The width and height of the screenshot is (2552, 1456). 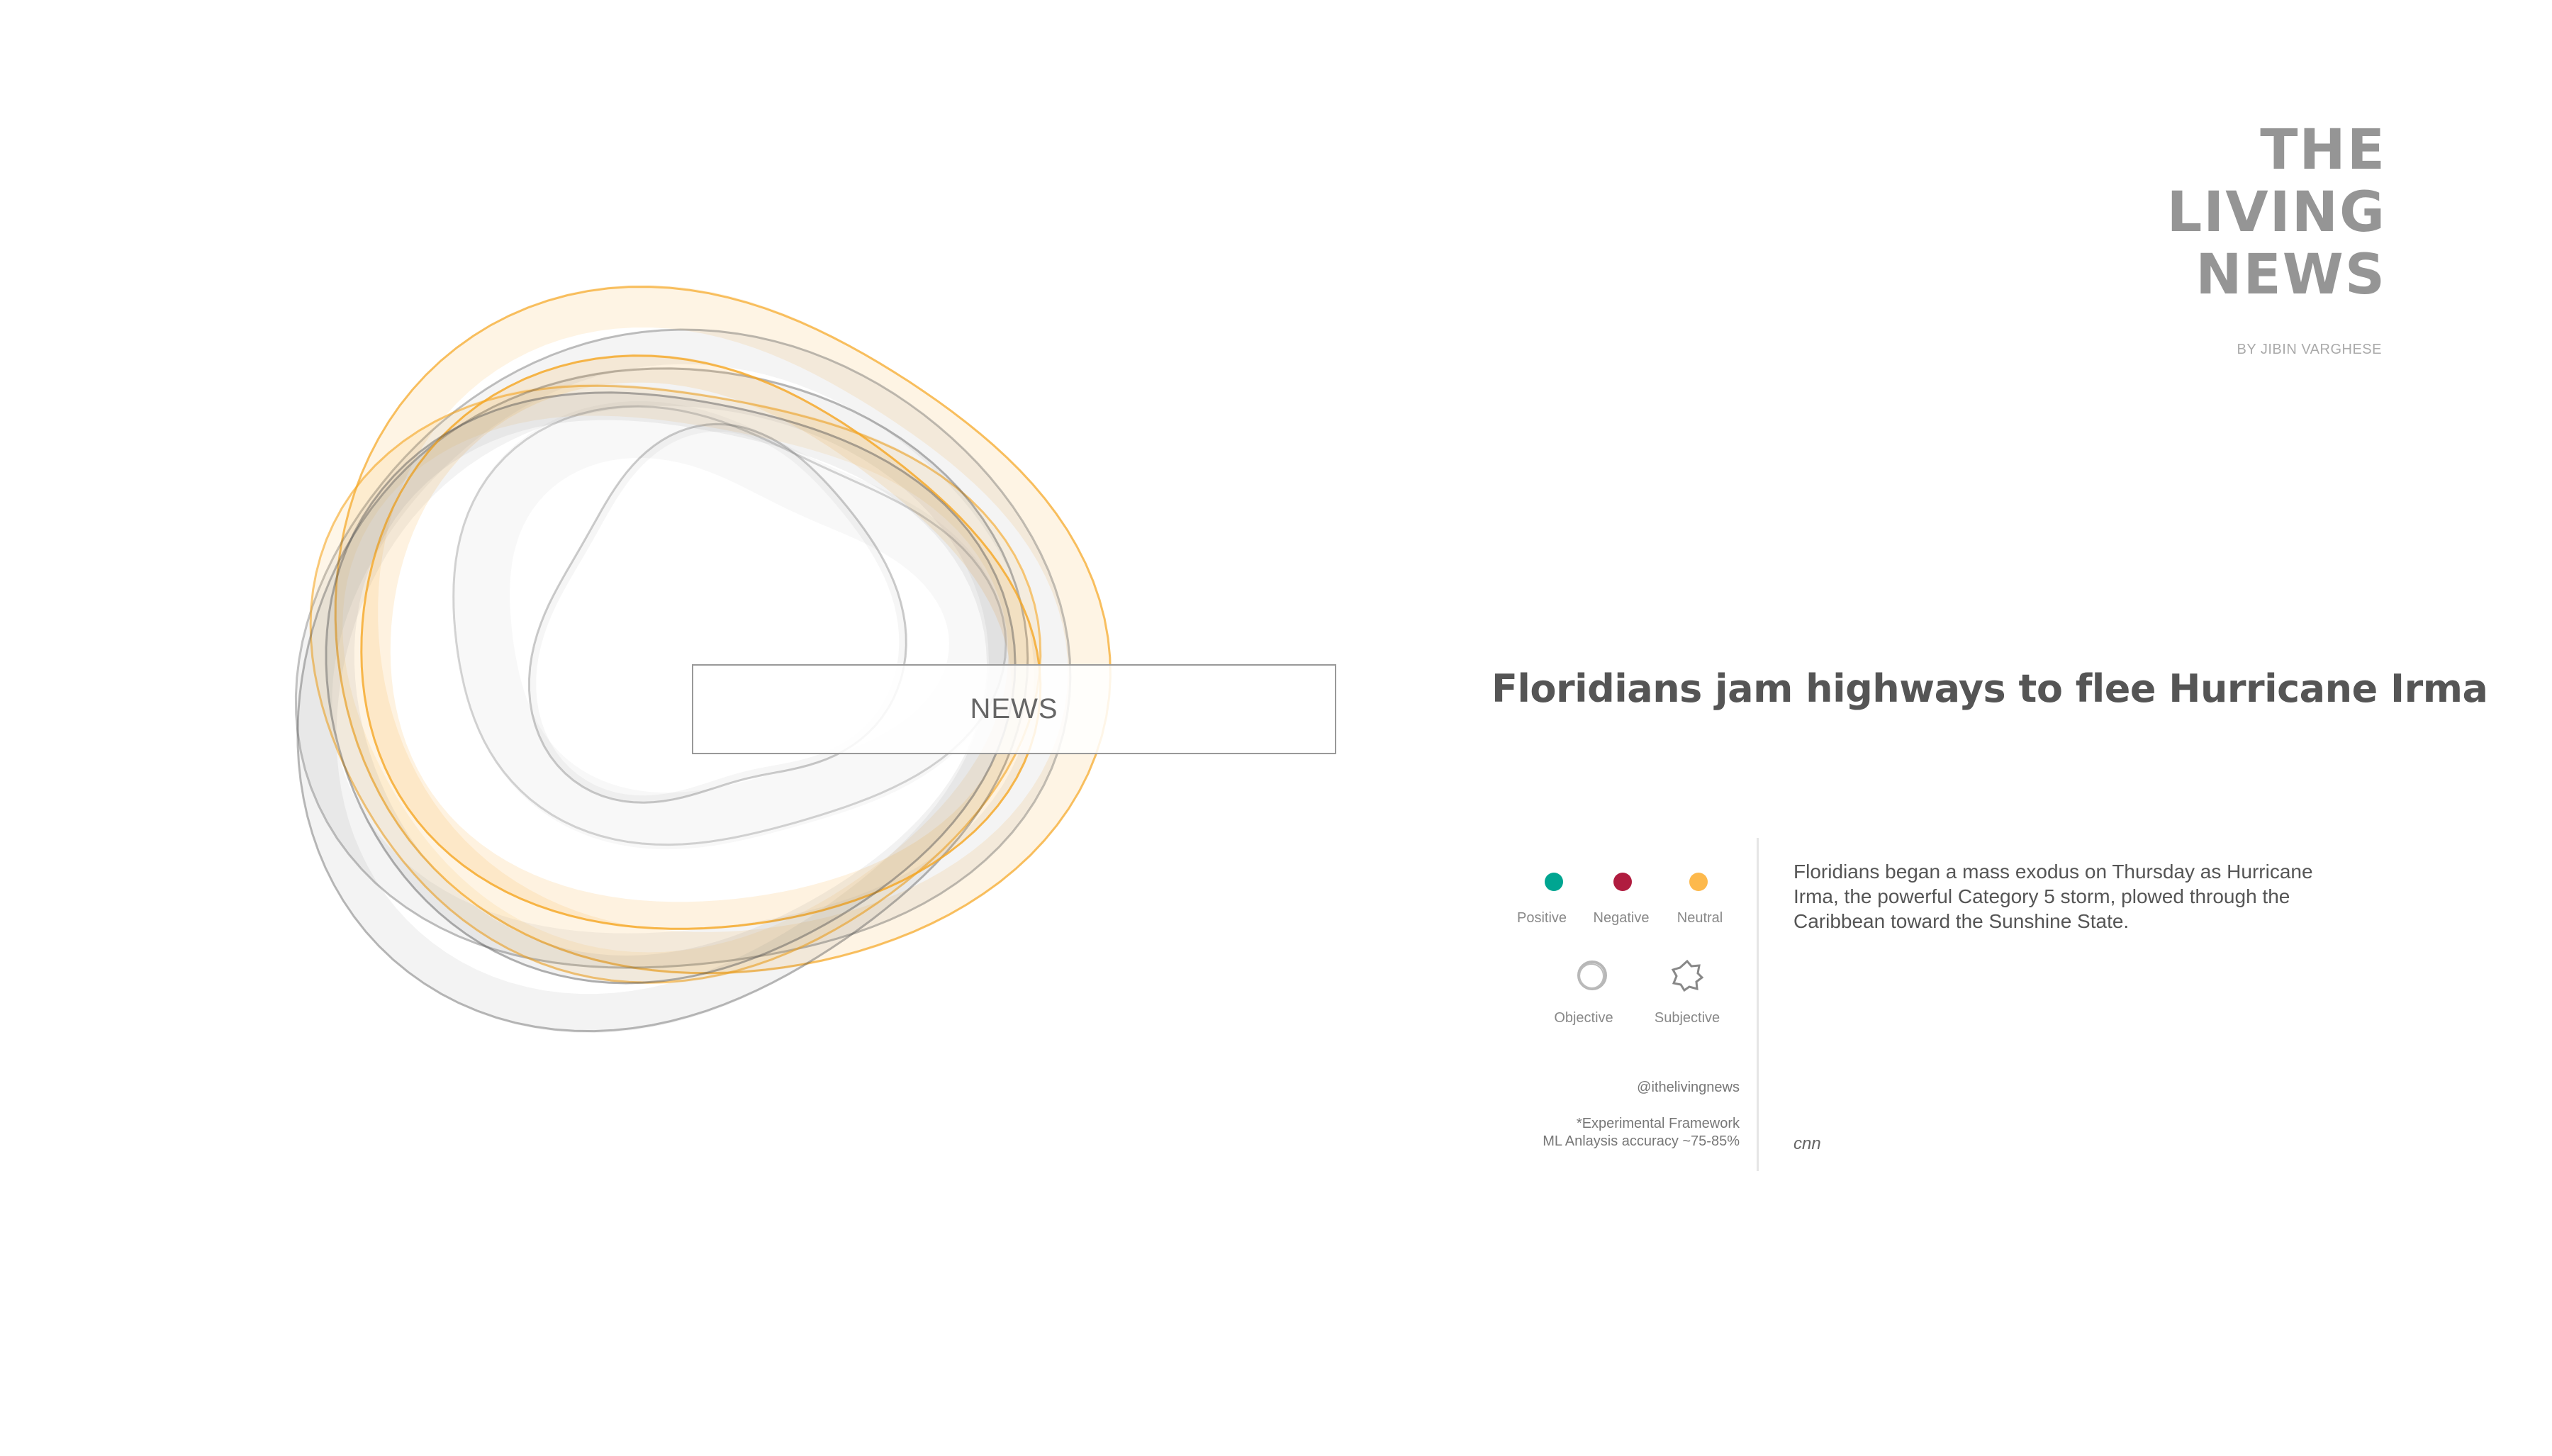 I want to click on byline: BY JIBIN VARGHESE, so click(x=2309, y=349).